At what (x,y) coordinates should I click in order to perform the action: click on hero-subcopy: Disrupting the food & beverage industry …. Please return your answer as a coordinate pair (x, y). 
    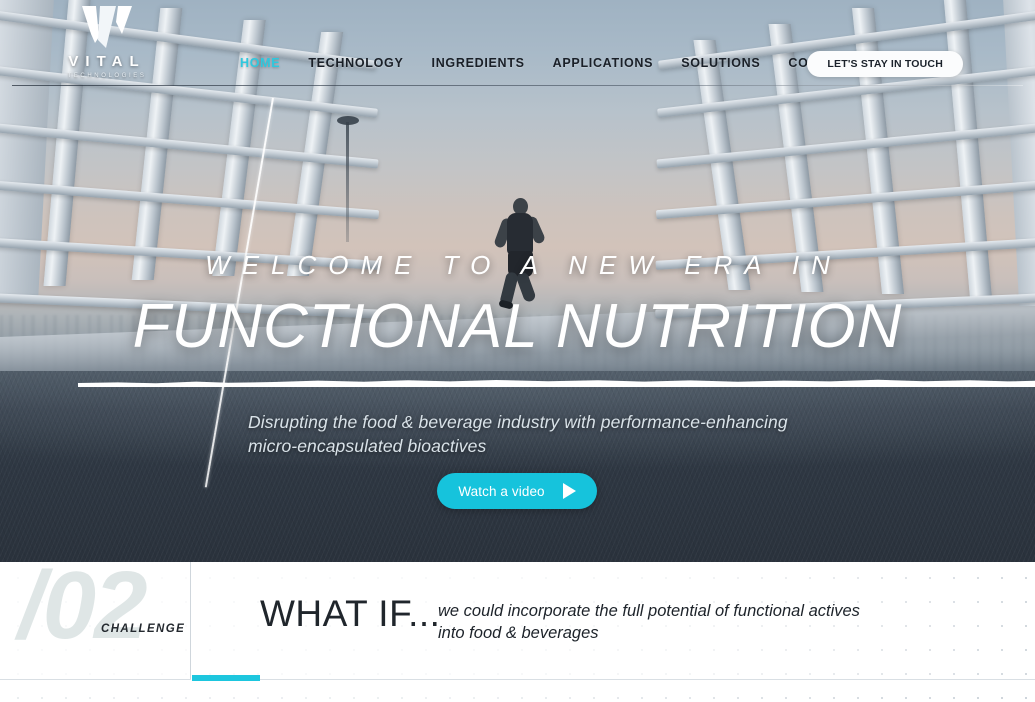
    Looking at the image, I should click on (518, 434).